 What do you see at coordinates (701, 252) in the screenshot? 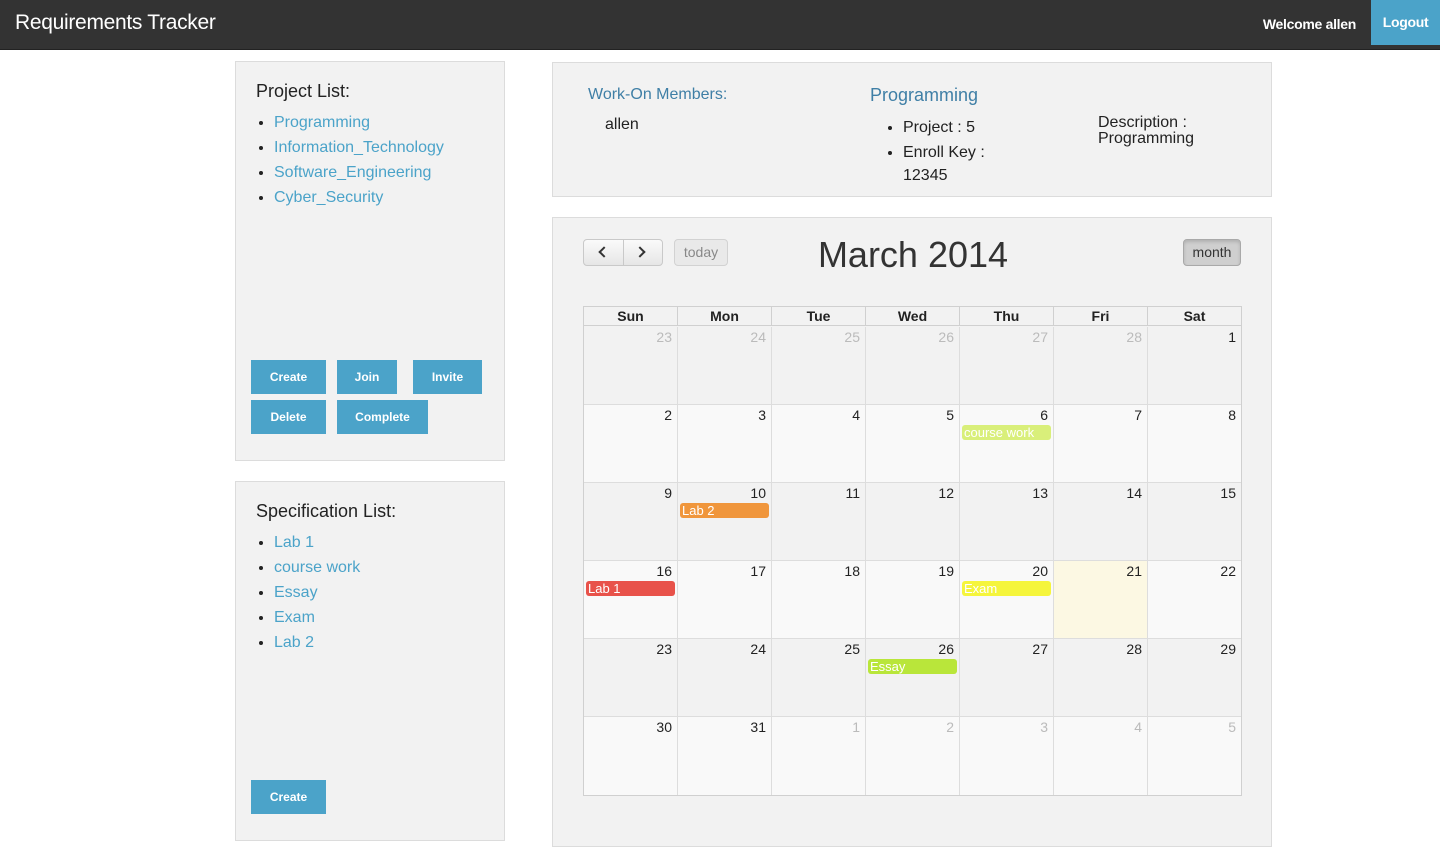
I see `today-button: today` at bounding box center [701, 252].